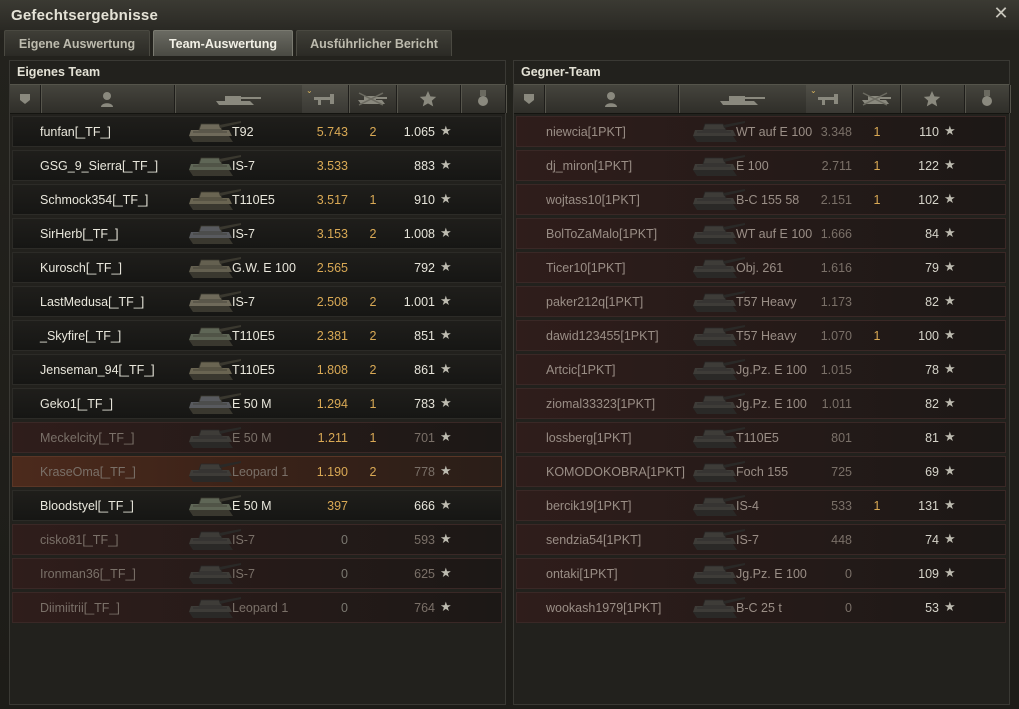 The height and width of the screenshot is (709, 1019). Describe the element at coordinates (223, 43) in the screenshot. I see `tab-team-auswertung: Team-Auswertung` at that location.